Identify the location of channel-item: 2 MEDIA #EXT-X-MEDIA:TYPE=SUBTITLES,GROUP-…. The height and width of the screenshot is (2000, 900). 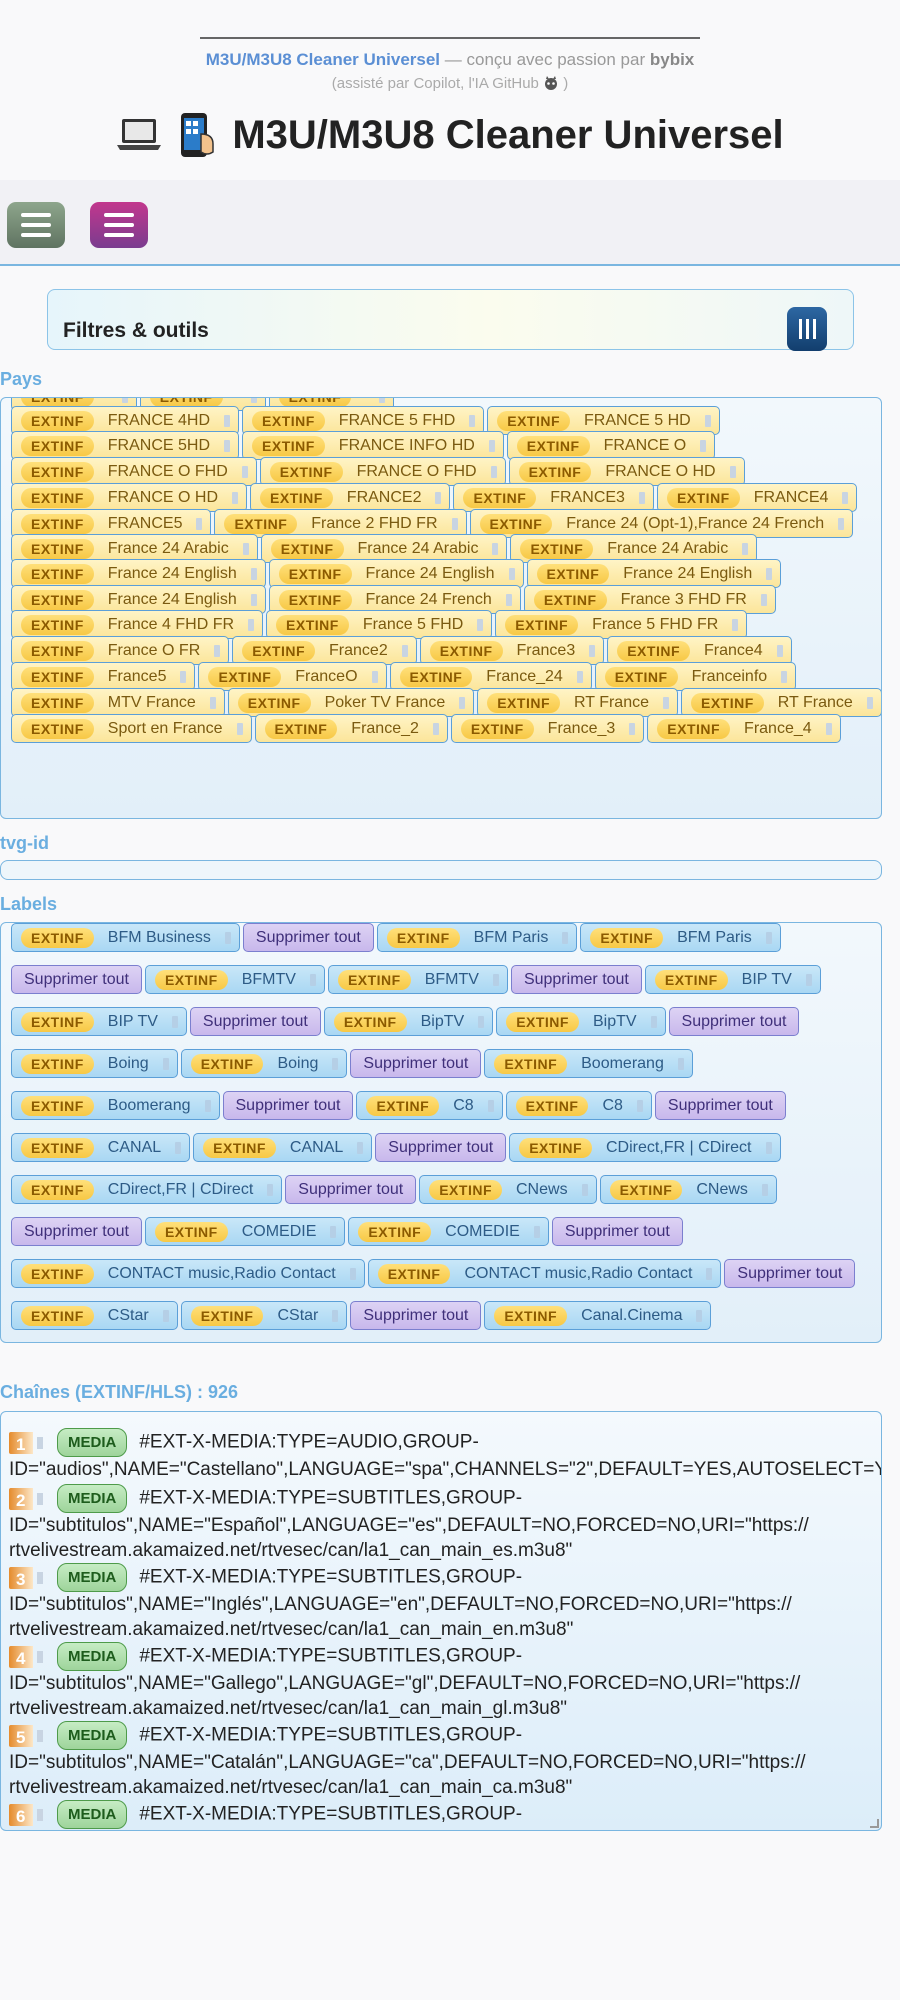
(445, 1523).